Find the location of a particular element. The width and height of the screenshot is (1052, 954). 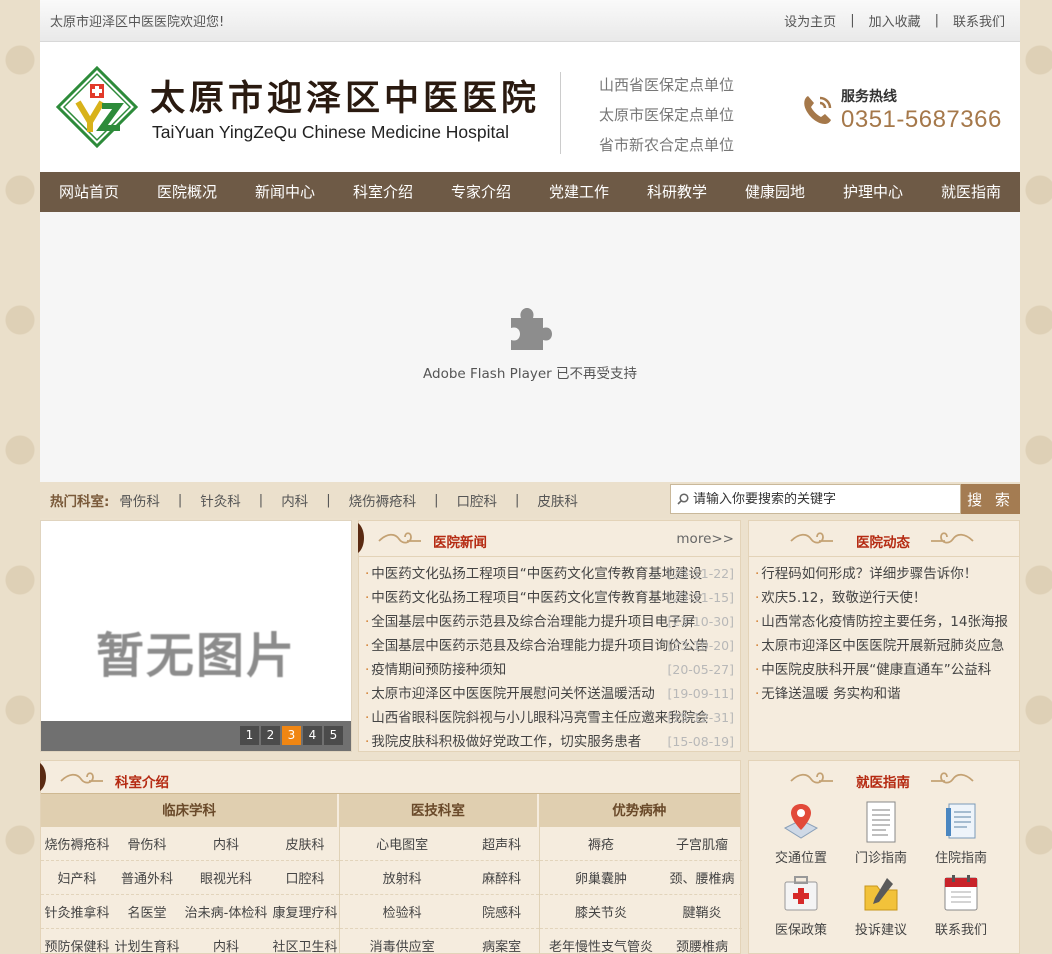

dynamics-link: 中医院皮肤科开展“健康直通车”公益科 is located at coordinates (876, 670).